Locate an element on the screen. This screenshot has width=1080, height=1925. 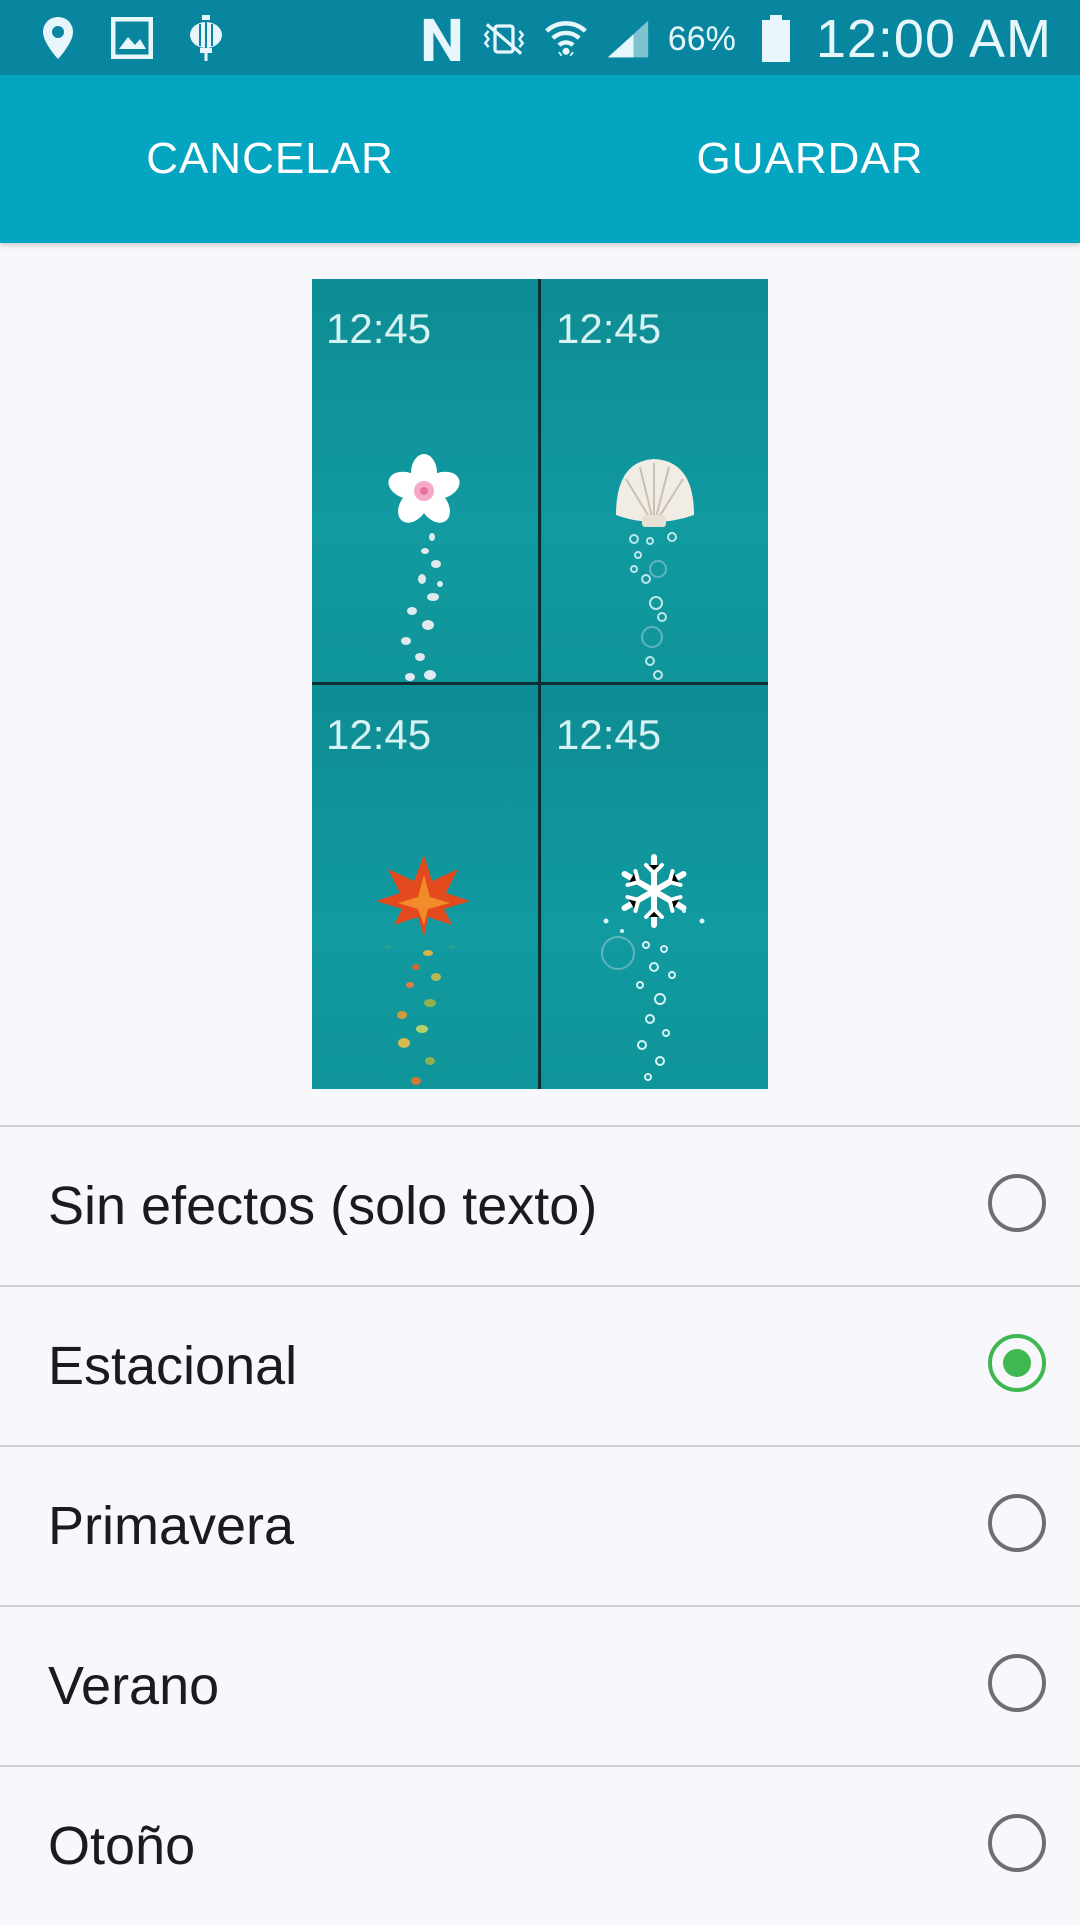
option-label: Verano is located at coordinates (134, 1686).